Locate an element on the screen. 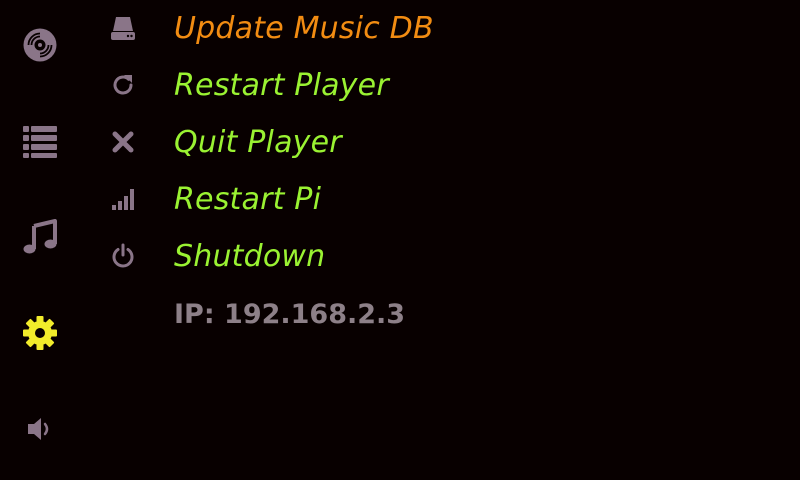  music-note-icon is located at coordinates (40, 236).